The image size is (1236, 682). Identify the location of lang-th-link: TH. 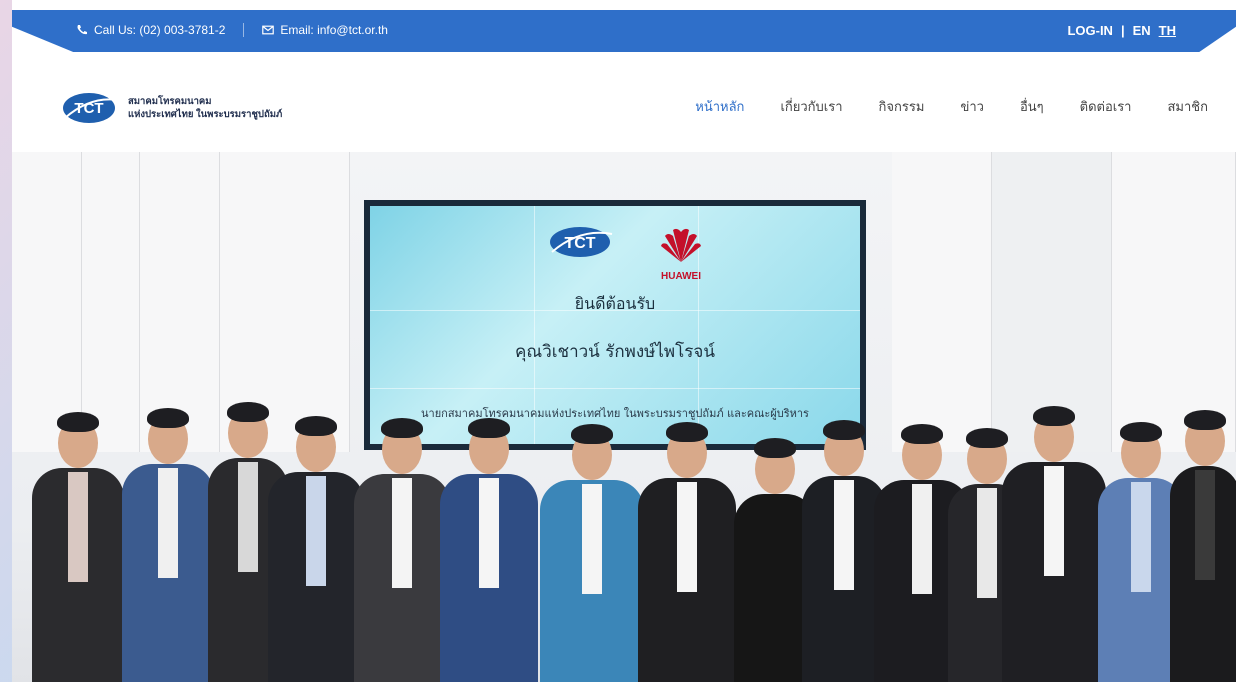
(1167, 30).